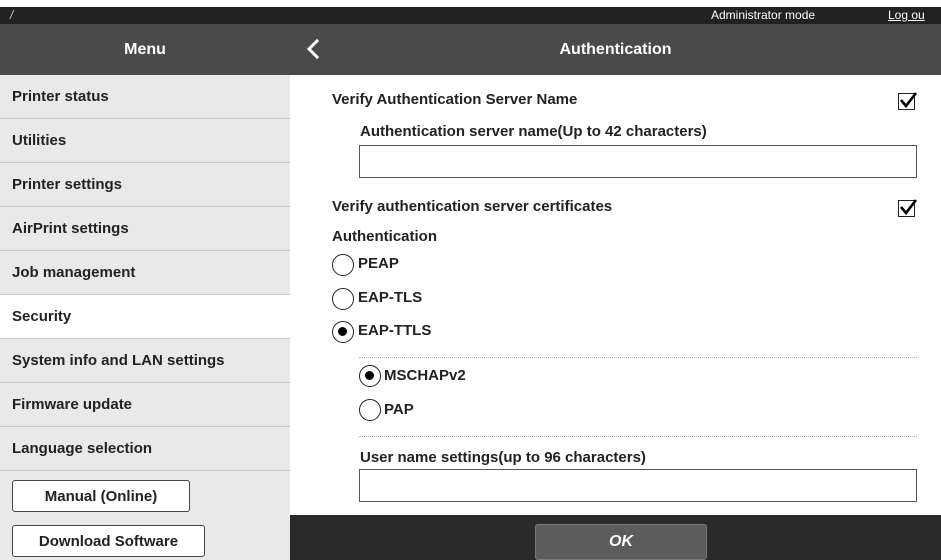  What do you see at coordinates (908, 208) in the screenshot?
I see `verify-certificates-checkbox` at bounding box center [908, 208].